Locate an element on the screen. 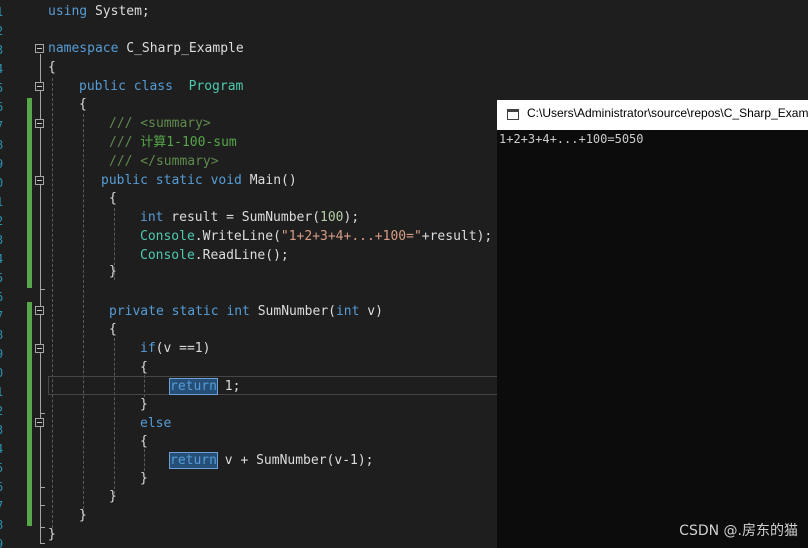 Image resolution: width=808 pixels, height=548 pixels. code-line: Console.ReadLine(); is located at coordinates (214, 255).